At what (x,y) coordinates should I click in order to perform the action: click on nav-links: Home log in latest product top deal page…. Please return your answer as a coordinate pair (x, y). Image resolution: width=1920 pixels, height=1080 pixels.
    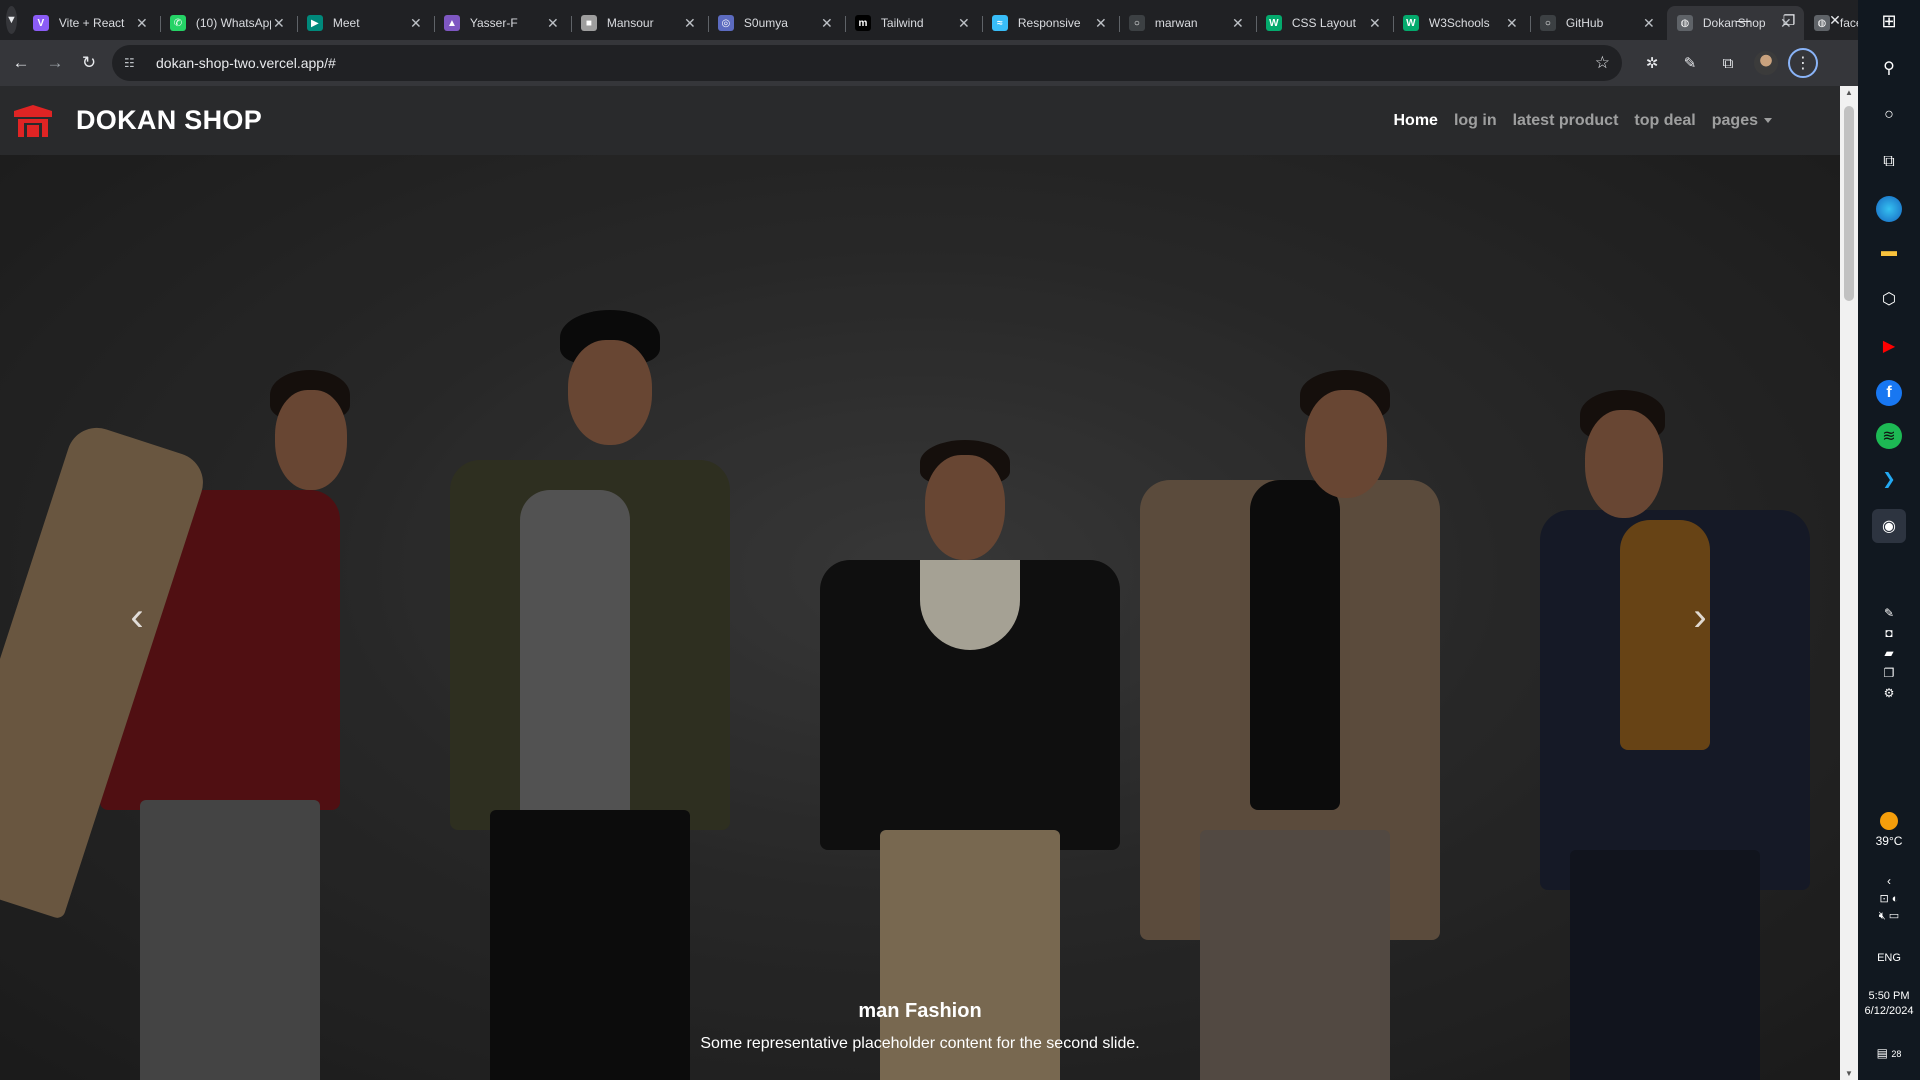
    Looking at the image, I should click on (1583, 120).